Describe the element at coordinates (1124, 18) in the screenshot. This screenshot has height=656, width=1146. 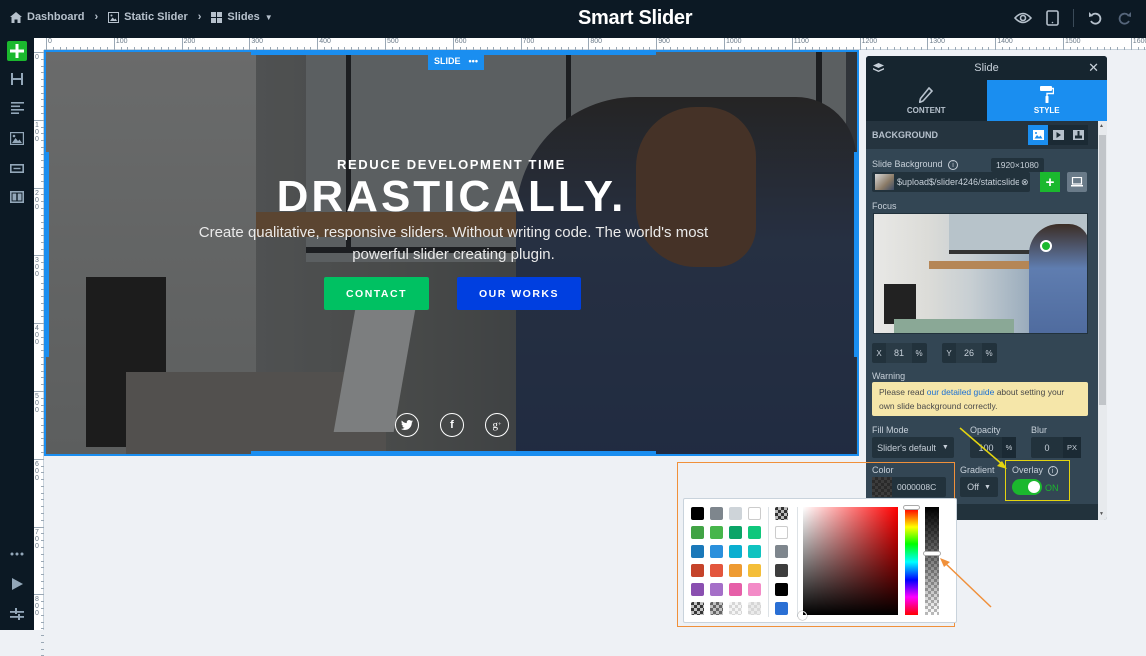
I see `redo-icon` at that location.